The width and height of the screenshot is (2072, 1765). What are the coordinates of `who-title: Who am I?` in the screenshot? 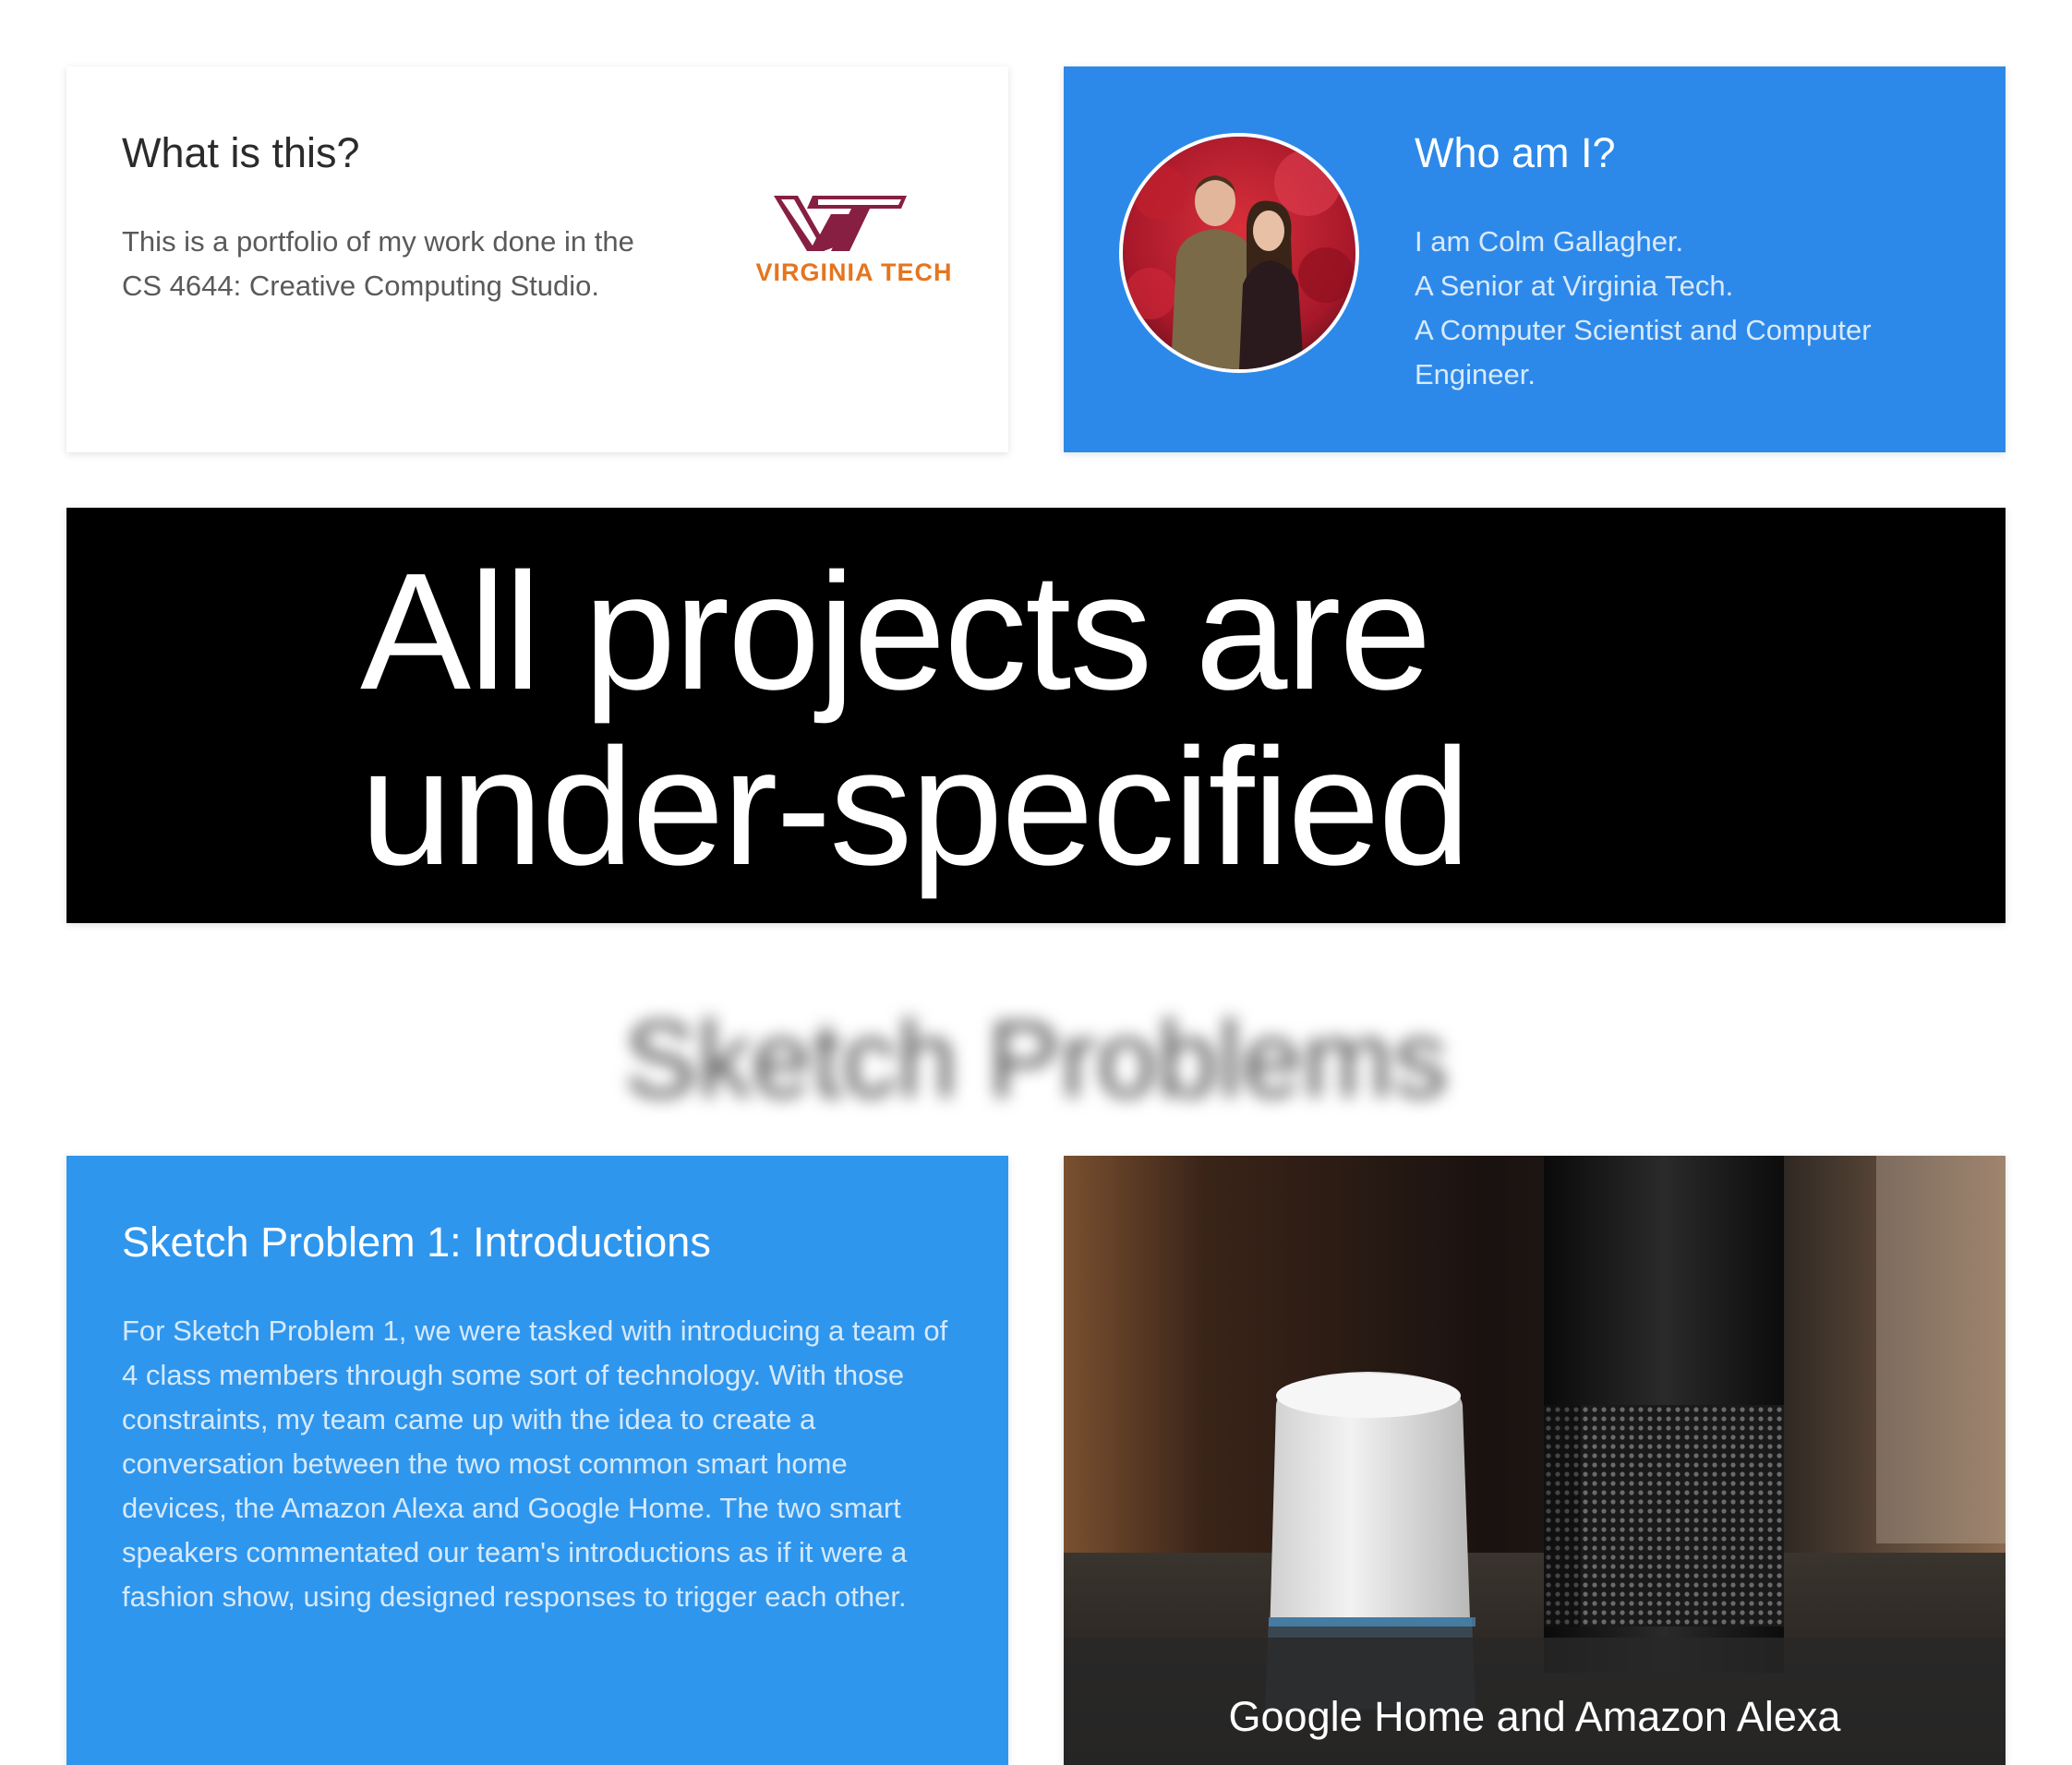 It's located at (1515, 152).